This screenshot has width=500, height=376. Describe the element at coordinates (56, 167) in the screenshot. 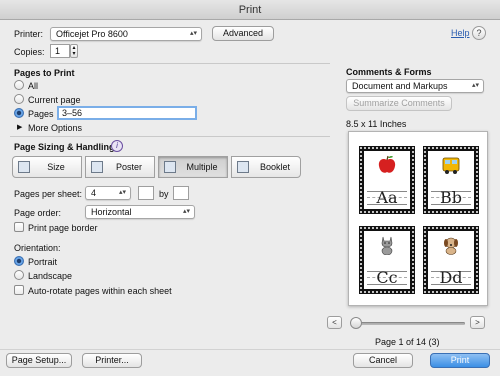

I see `mode-size-label: Size` at that location.